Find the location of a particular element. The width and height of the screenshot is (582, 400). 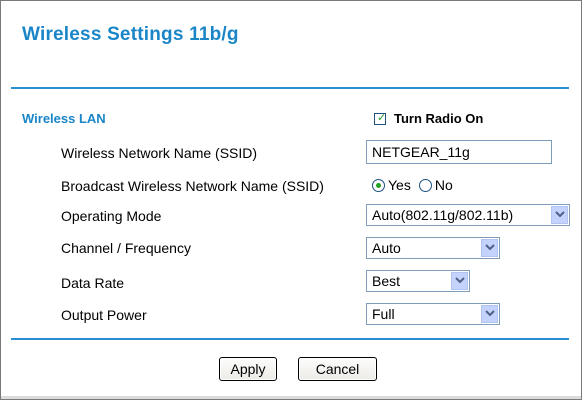

ssid-label: Wireless Network Name (SSID) is located at coordinates (159, 153).